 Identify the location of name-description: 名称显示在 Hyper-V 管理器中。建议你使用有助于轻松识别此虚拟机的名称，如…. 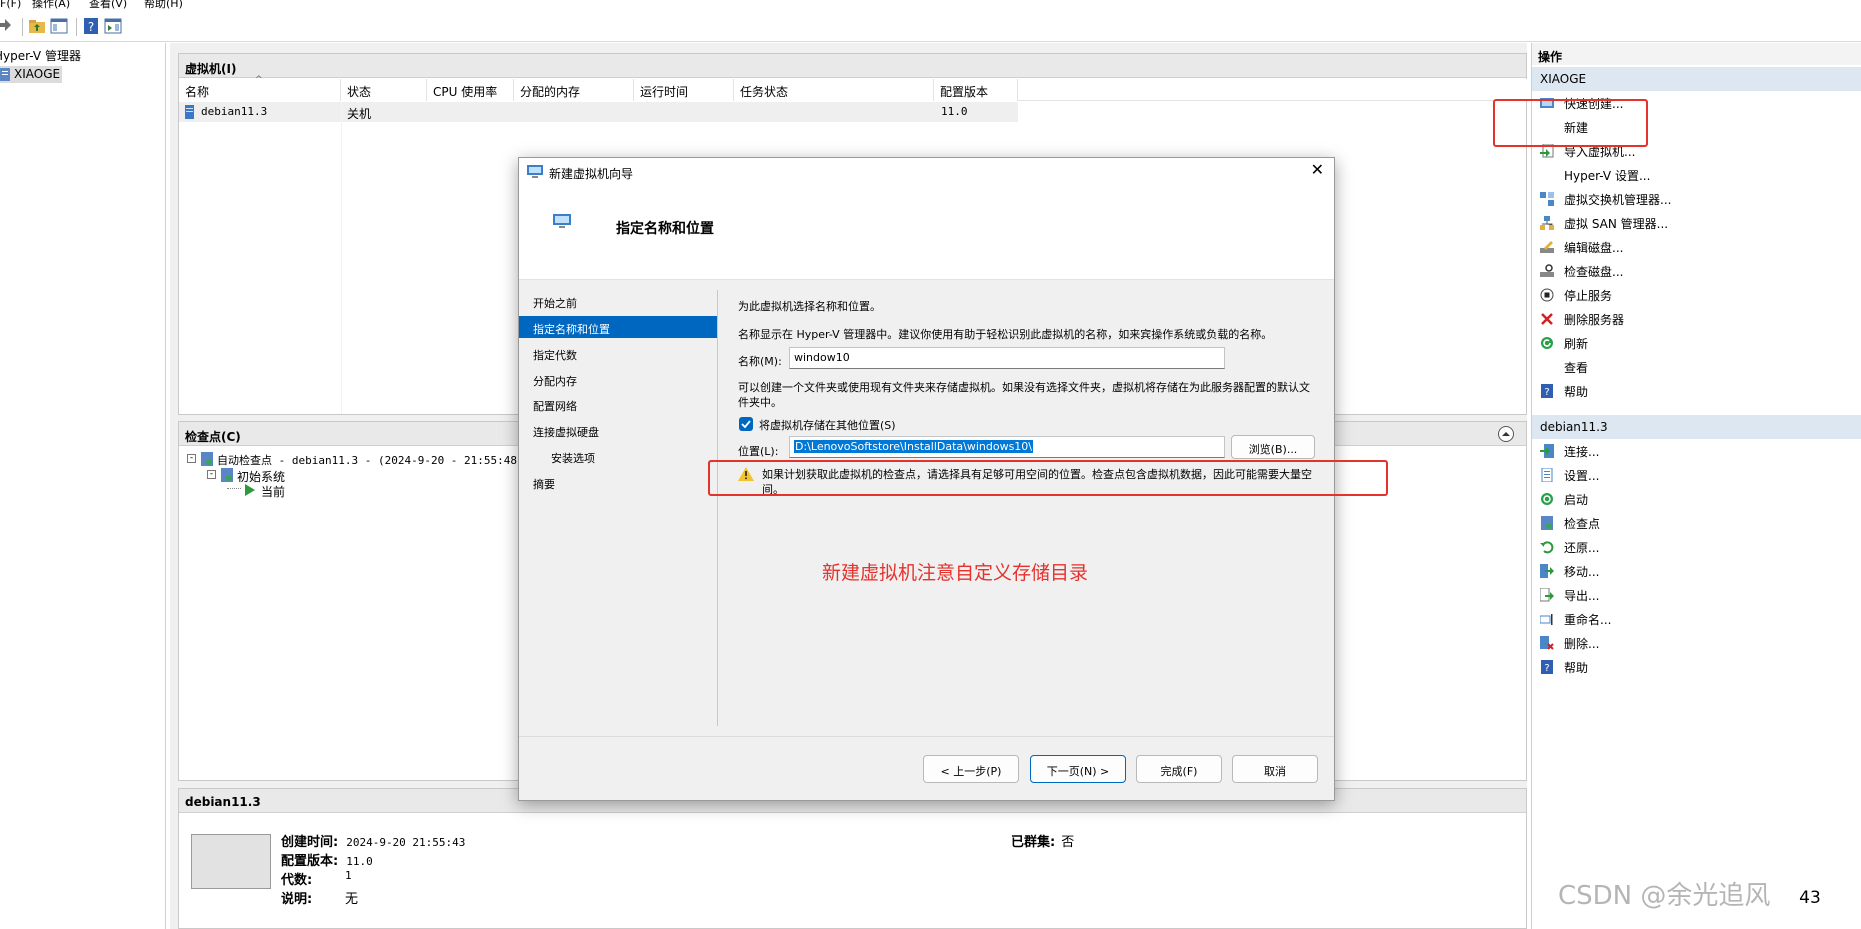
(1005, 334).